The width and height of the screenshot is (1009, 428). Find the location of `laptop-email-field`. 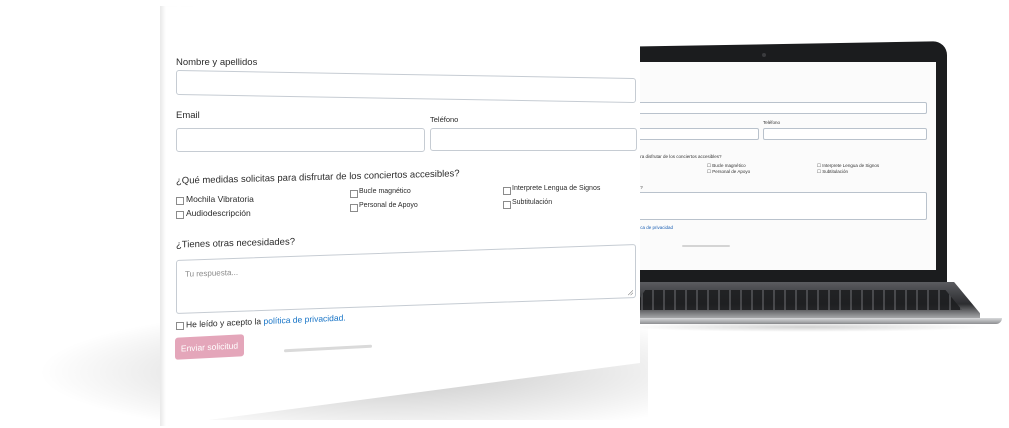

laptop-email-field is located at coordinates (693, 134).